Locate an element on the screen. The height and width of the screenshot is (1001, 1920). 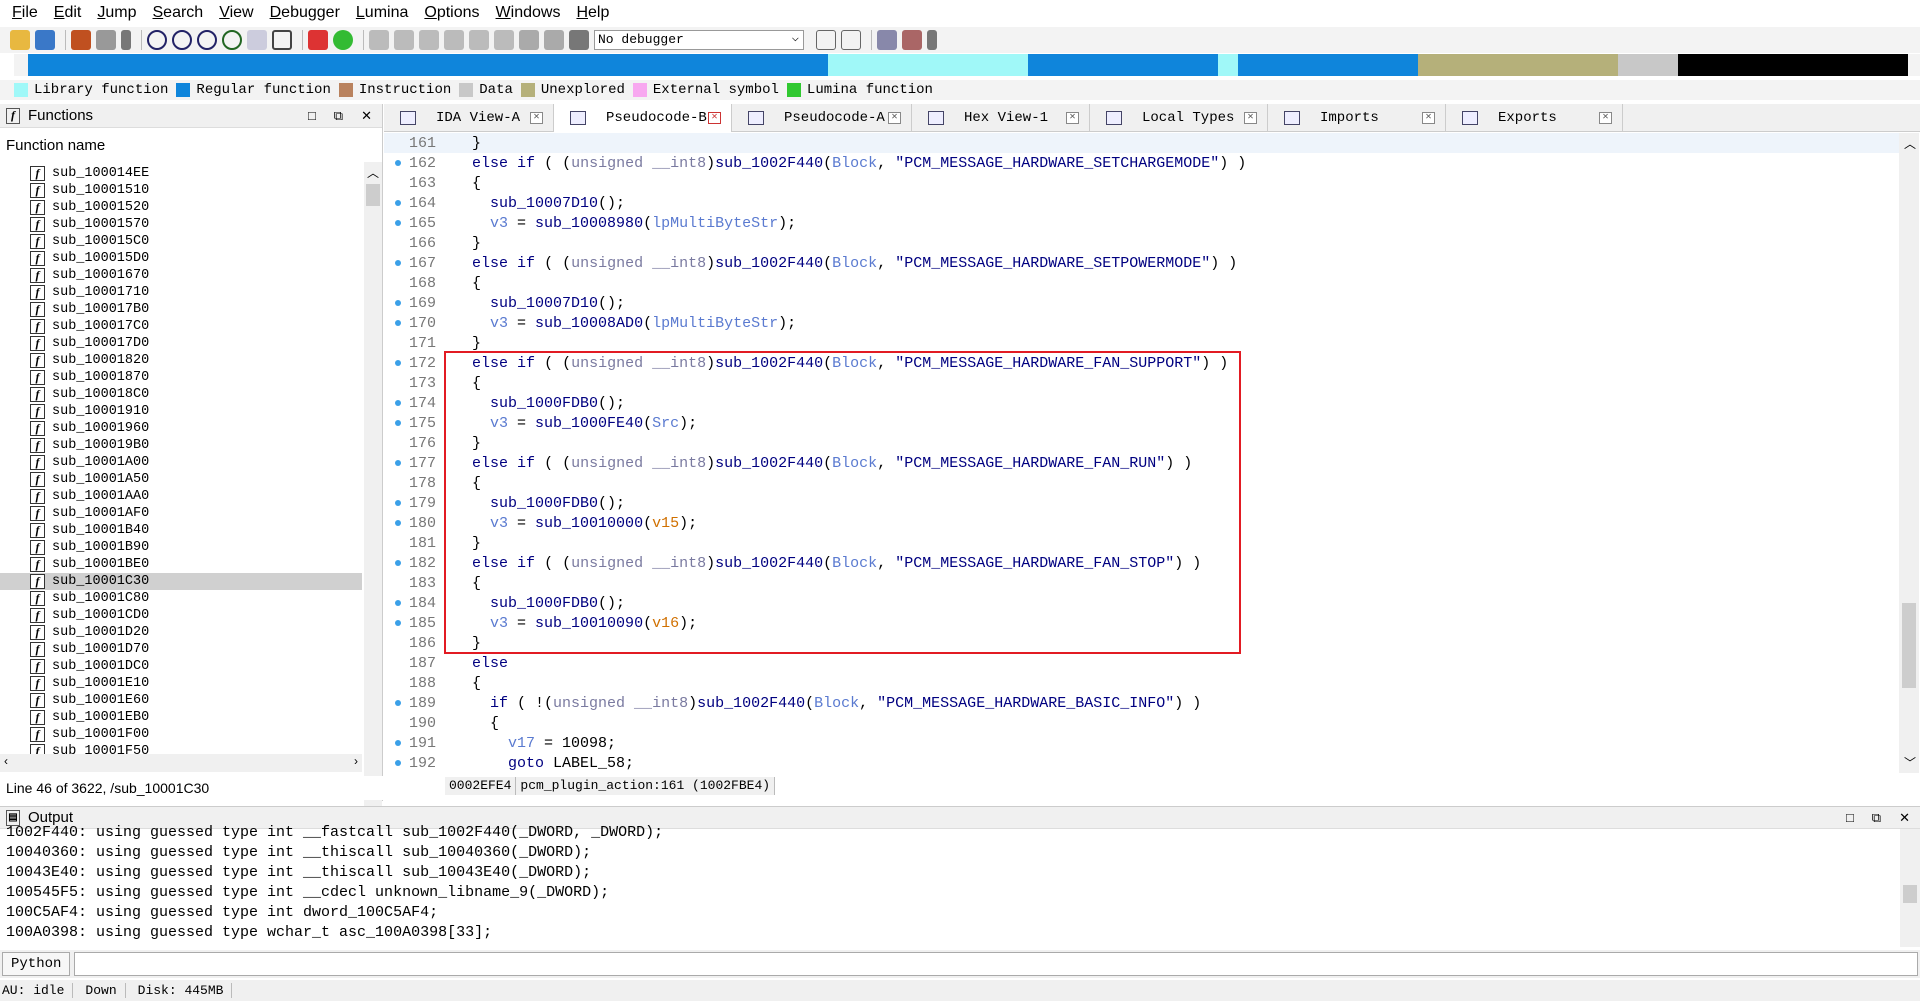
tab-imports: Imports ✕ is located at coordinates (1357, 118).